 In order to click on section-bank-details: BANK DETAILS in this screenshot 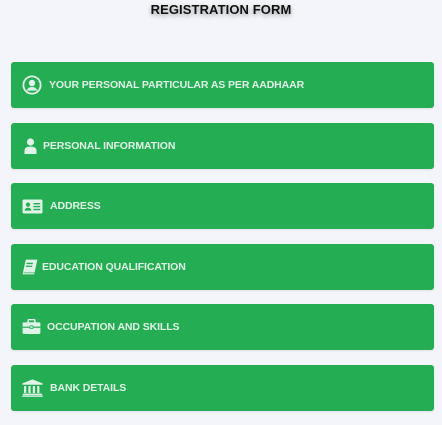, I will do `click(222, 387)`.